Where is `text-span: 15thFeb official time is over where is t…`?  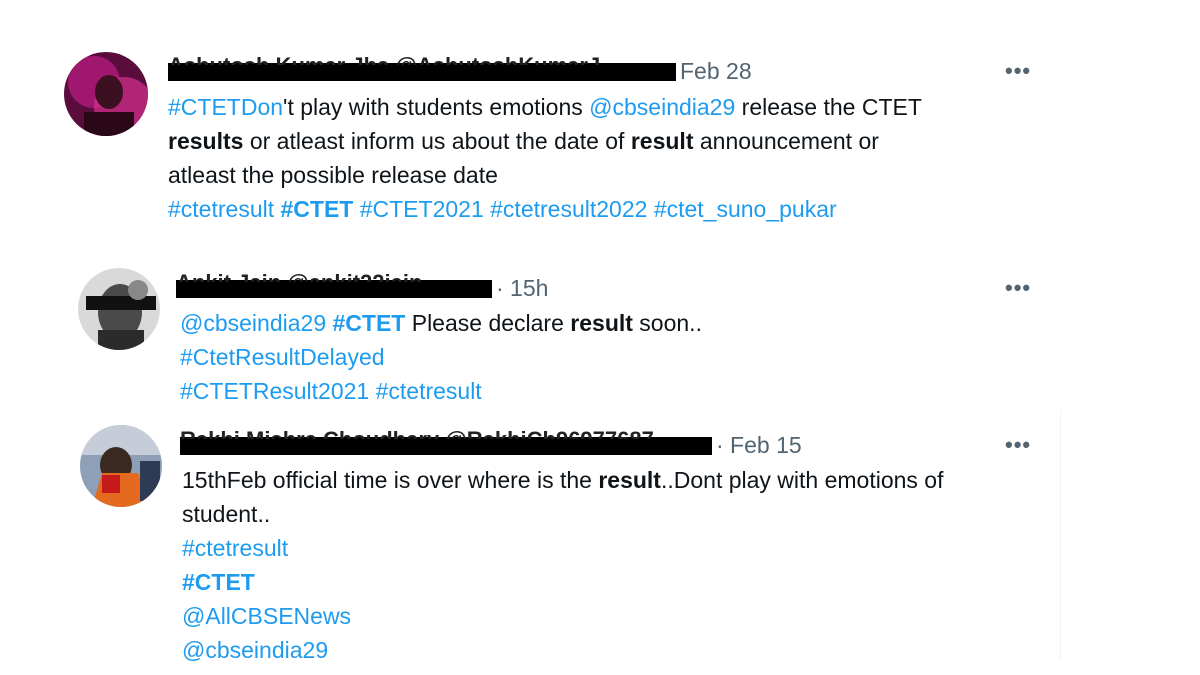
text-span: 15thFeb official time is over where is t… is located at coordinates (390, 480).